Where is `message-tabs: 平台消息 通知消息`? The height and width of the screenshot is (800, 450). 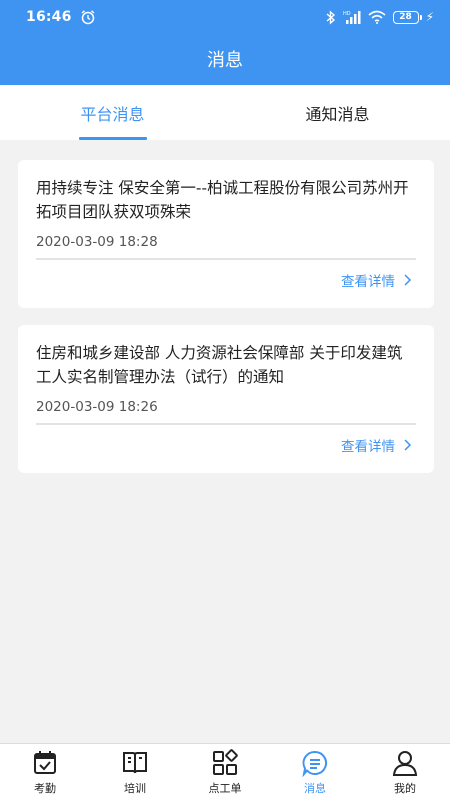 message-tabs: 平台消息 通知消息 is located at coordinates (225, 112).